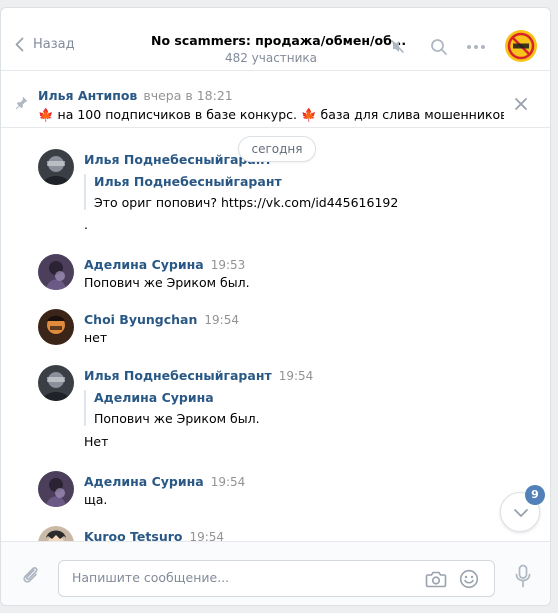 The height and width of the screenshot is (613, 558). Describe the element at coordinates (439, 47) in the screenshot. I see `search-icon` at that location.